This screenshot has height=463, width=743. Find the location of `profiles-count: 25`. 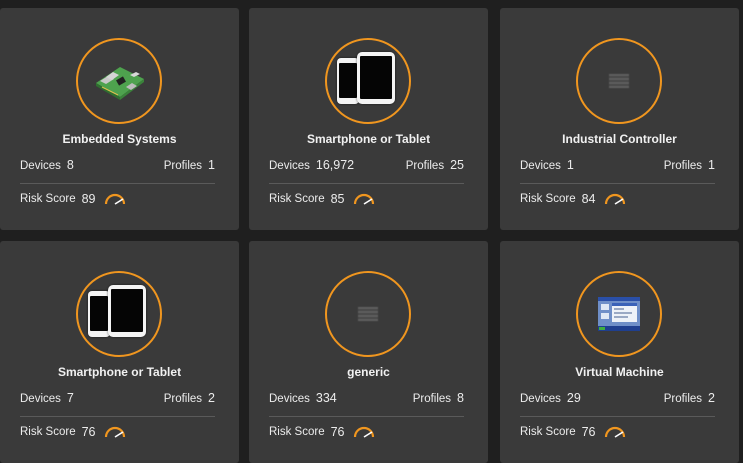

profiles-count: 25 is located at coordinates (457, 165).